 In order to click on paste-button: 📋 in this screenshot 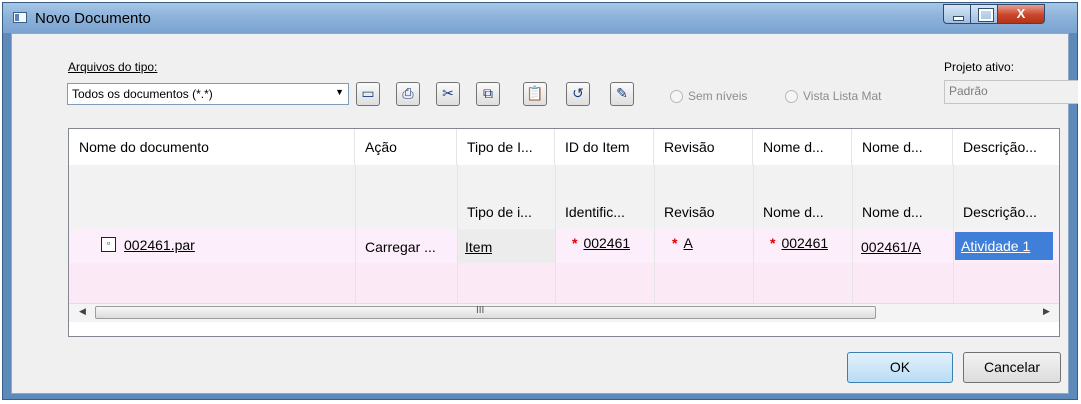, I will do `click(535, 94)`.